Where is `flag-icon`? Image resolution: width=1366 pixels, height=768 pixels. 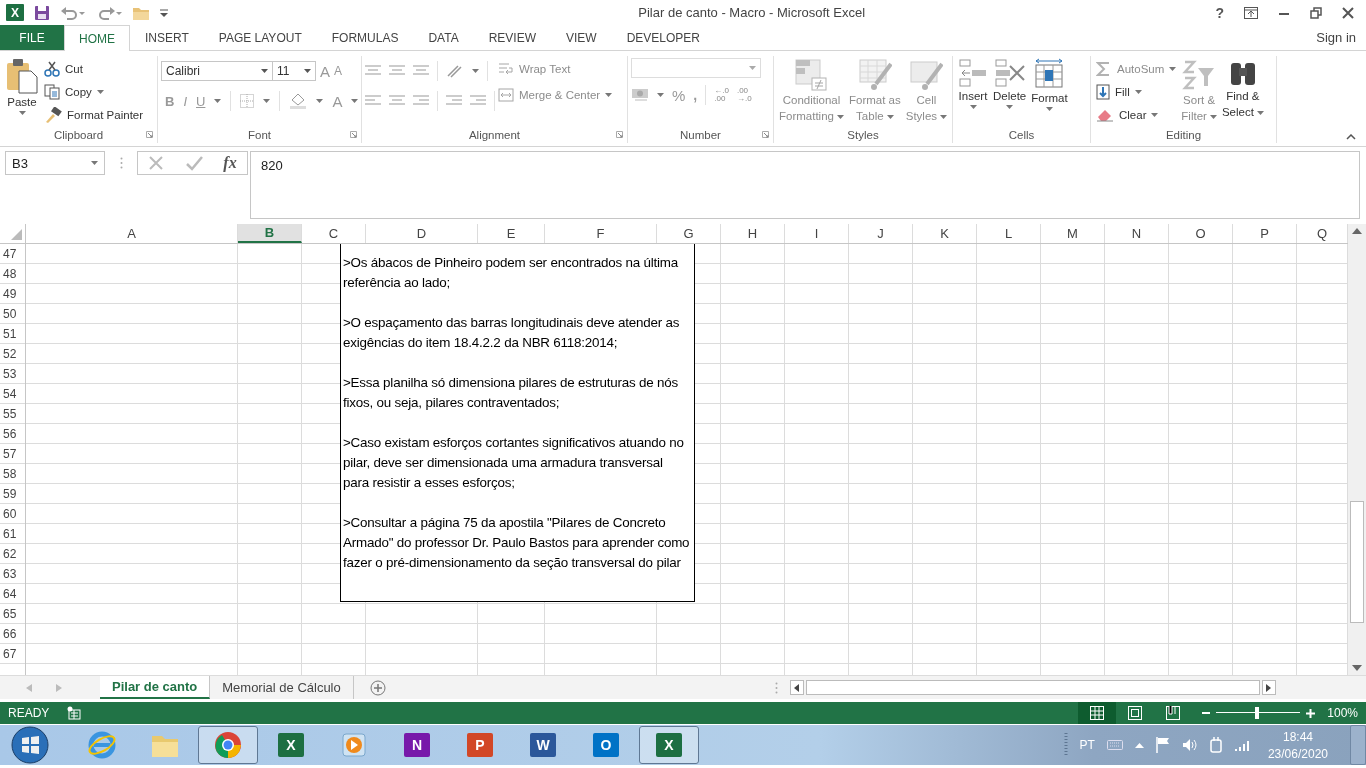
flag-icon is located at coordinates (1162, 745).